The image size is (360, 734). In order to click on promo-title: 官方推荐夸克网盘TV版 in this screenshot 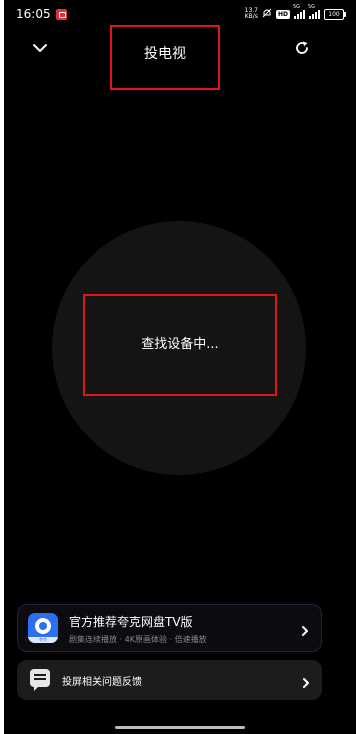, I will do `click(131, 622)`.